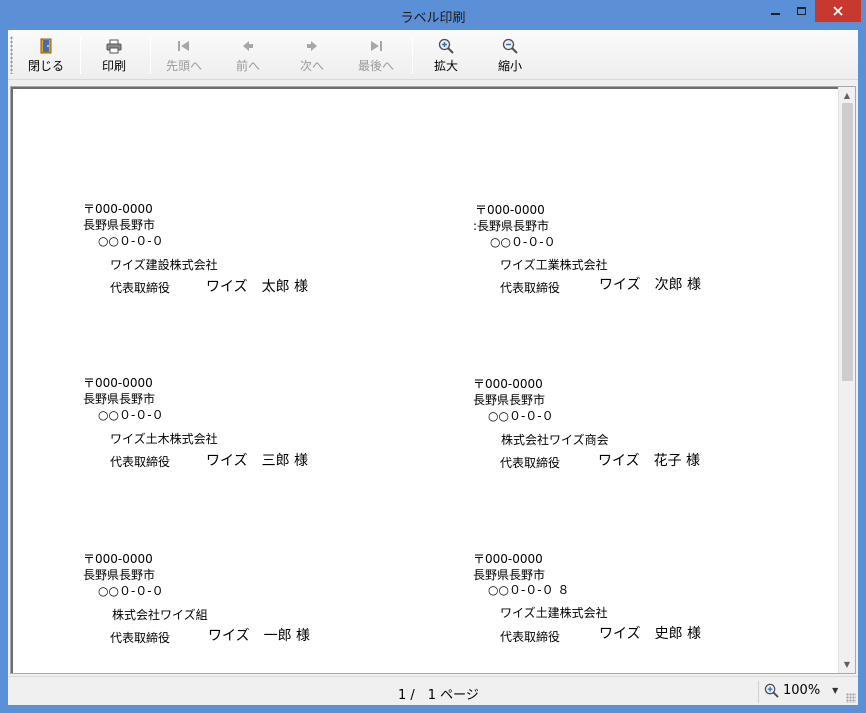 The width and height of the screenshot is (866, 713). Describe the element at coordinates (376, 46) in the screenshot. I see `last-page-icon` at that location.